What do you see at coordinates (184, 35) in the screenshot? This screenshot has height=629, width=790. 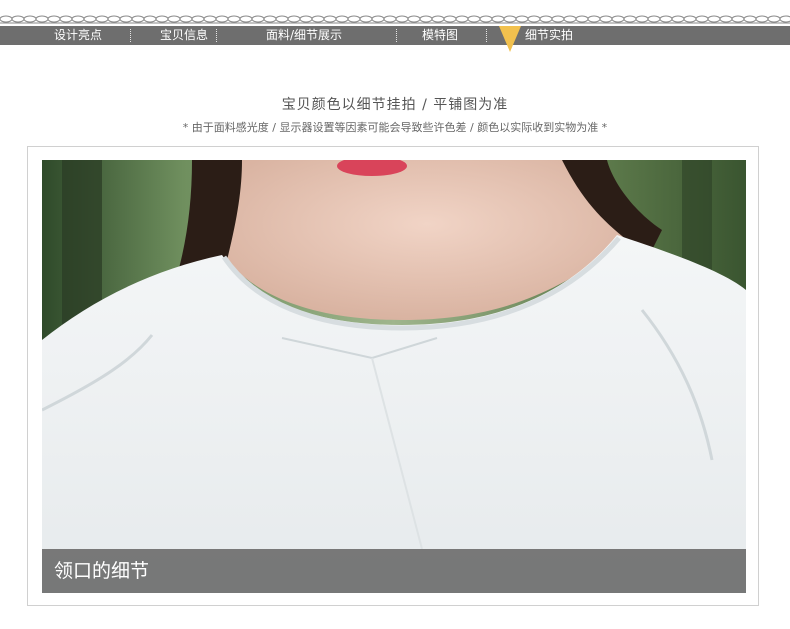 I see `nav-item-product-info: 宝贝信息` at bounding box center [184, 35].